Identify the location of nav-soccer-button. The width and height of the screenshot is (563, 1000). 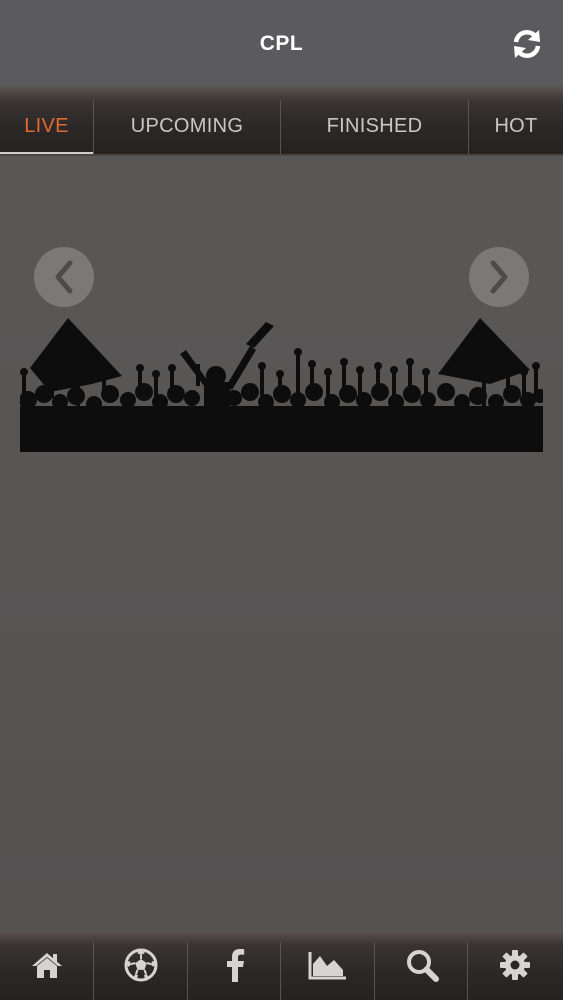
(140, 965).